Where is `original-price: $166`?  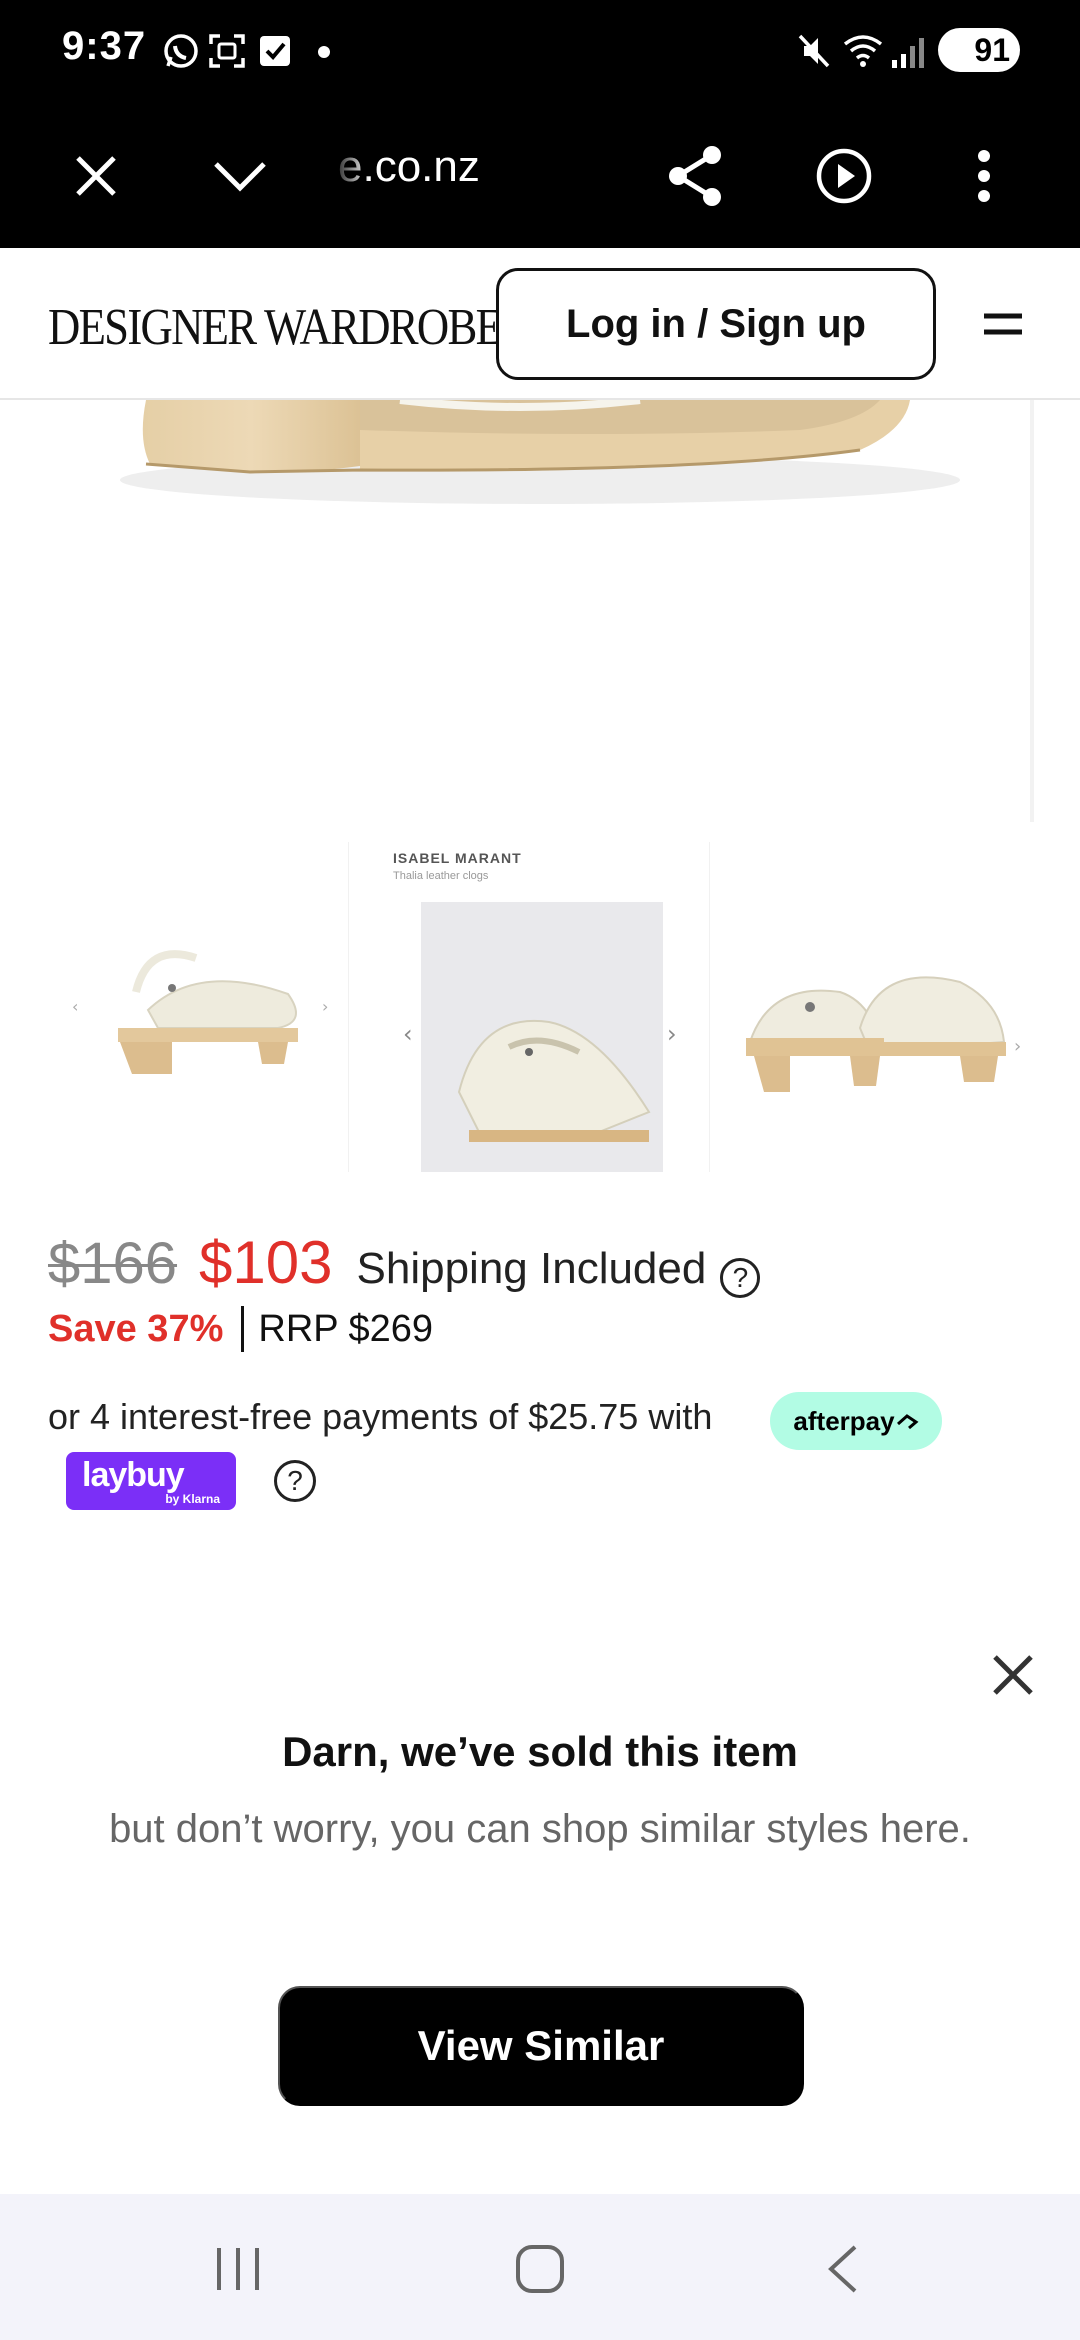 original-price: $166 is located at coordinates (113, 1263).